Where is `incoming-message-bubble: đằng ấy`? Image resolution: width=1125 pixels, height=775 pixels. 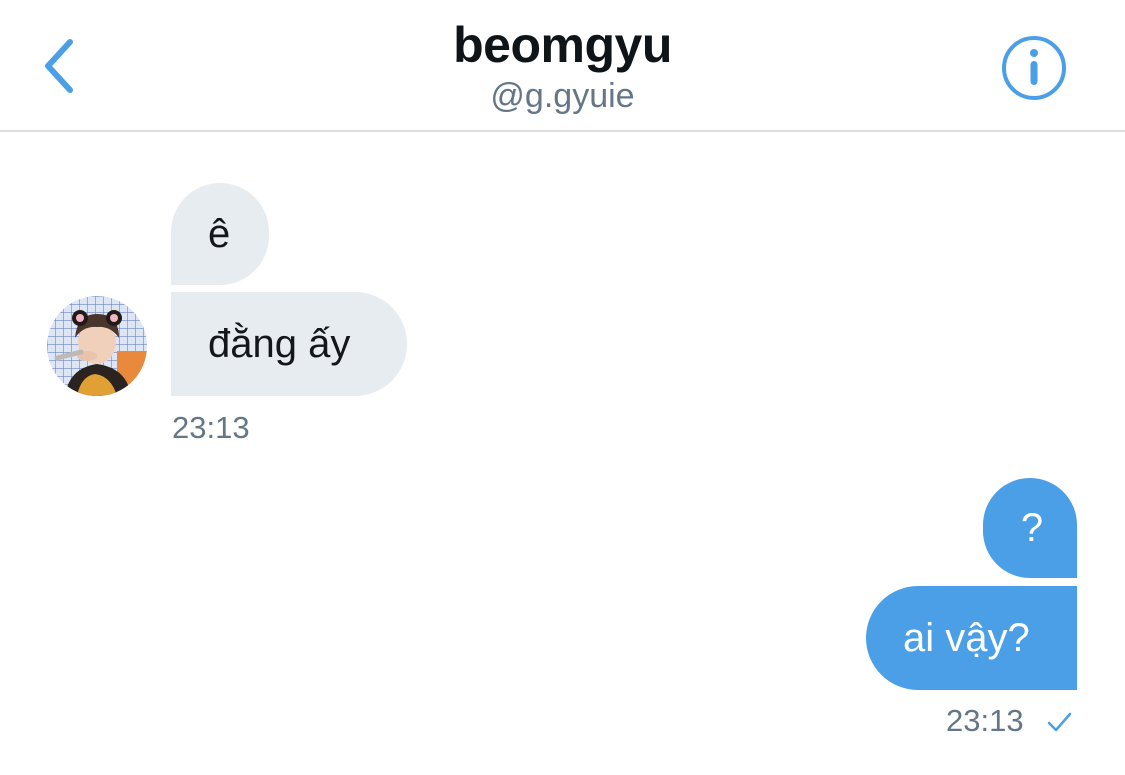 incoming-message-bubble: đằng ấy is located at coordinates (289, 344).